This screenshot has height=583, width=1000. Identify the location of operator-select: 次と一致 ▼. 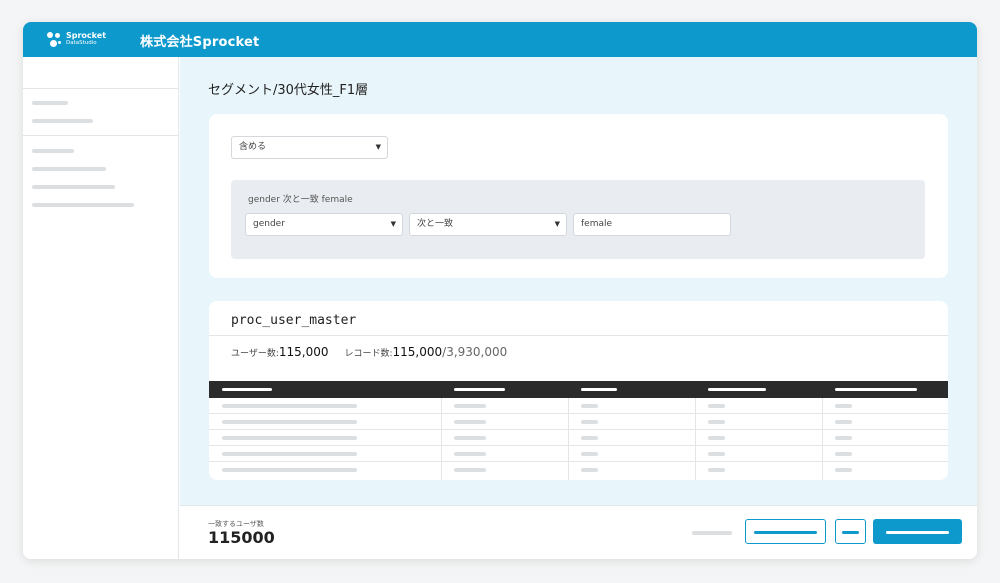
(488, 224).